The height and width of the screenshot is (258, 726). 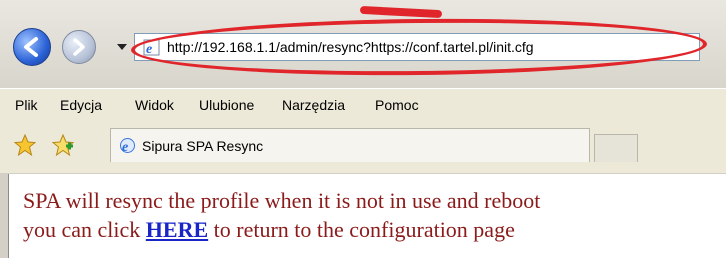 I want to click on message-line-2-prefix: you can click, so click(x=84, y=229).